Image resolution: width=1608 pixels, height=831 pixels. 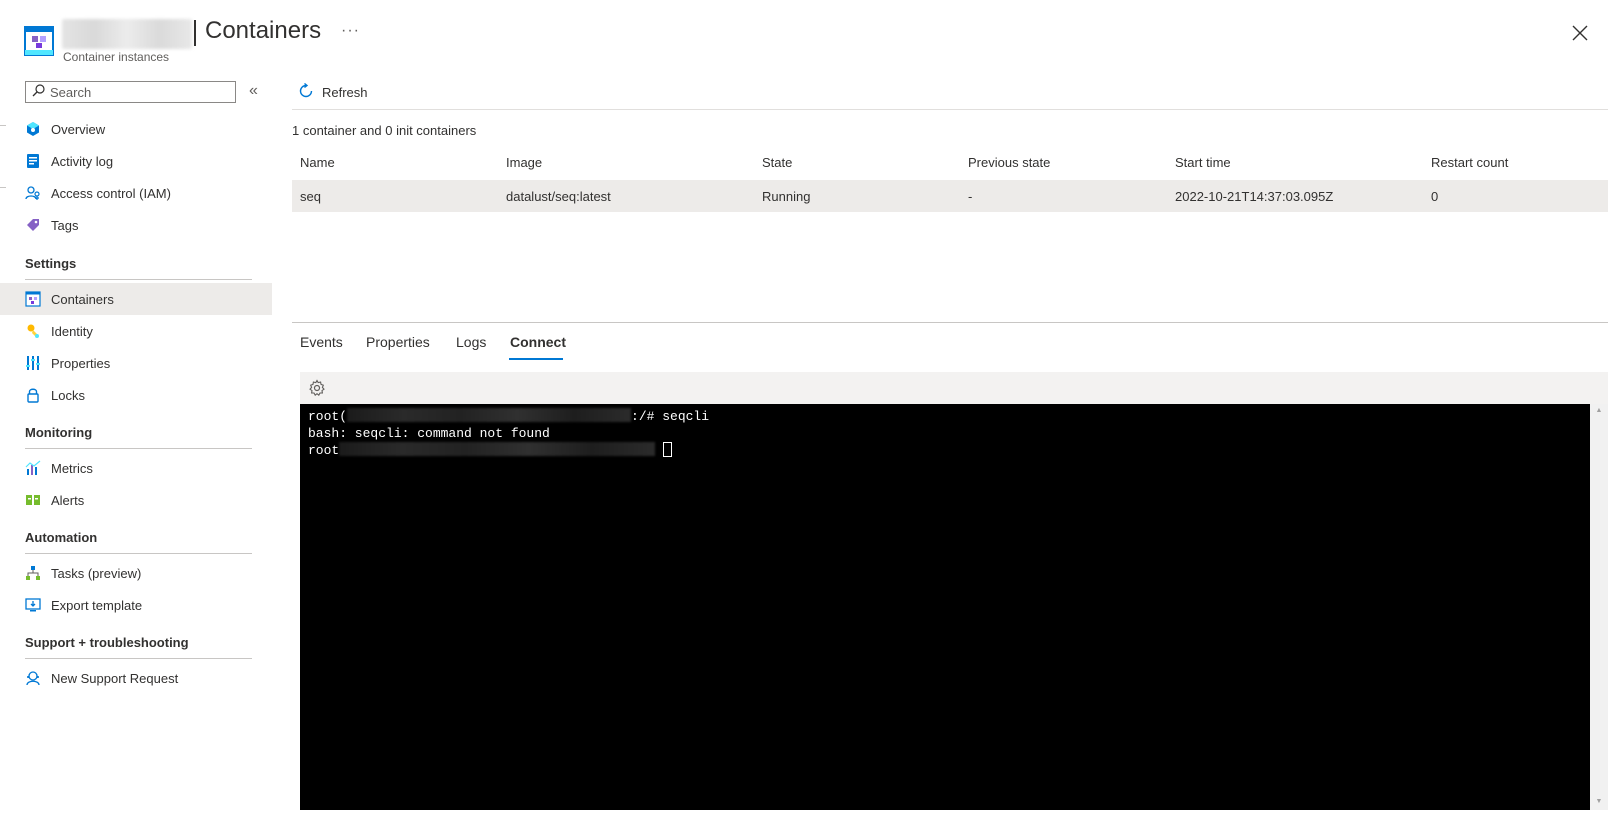 What do you see at coordinates (136, 129) in the screenshot?
I see `sidebar-item-overview: Overview` at bounding box center [136, 129].